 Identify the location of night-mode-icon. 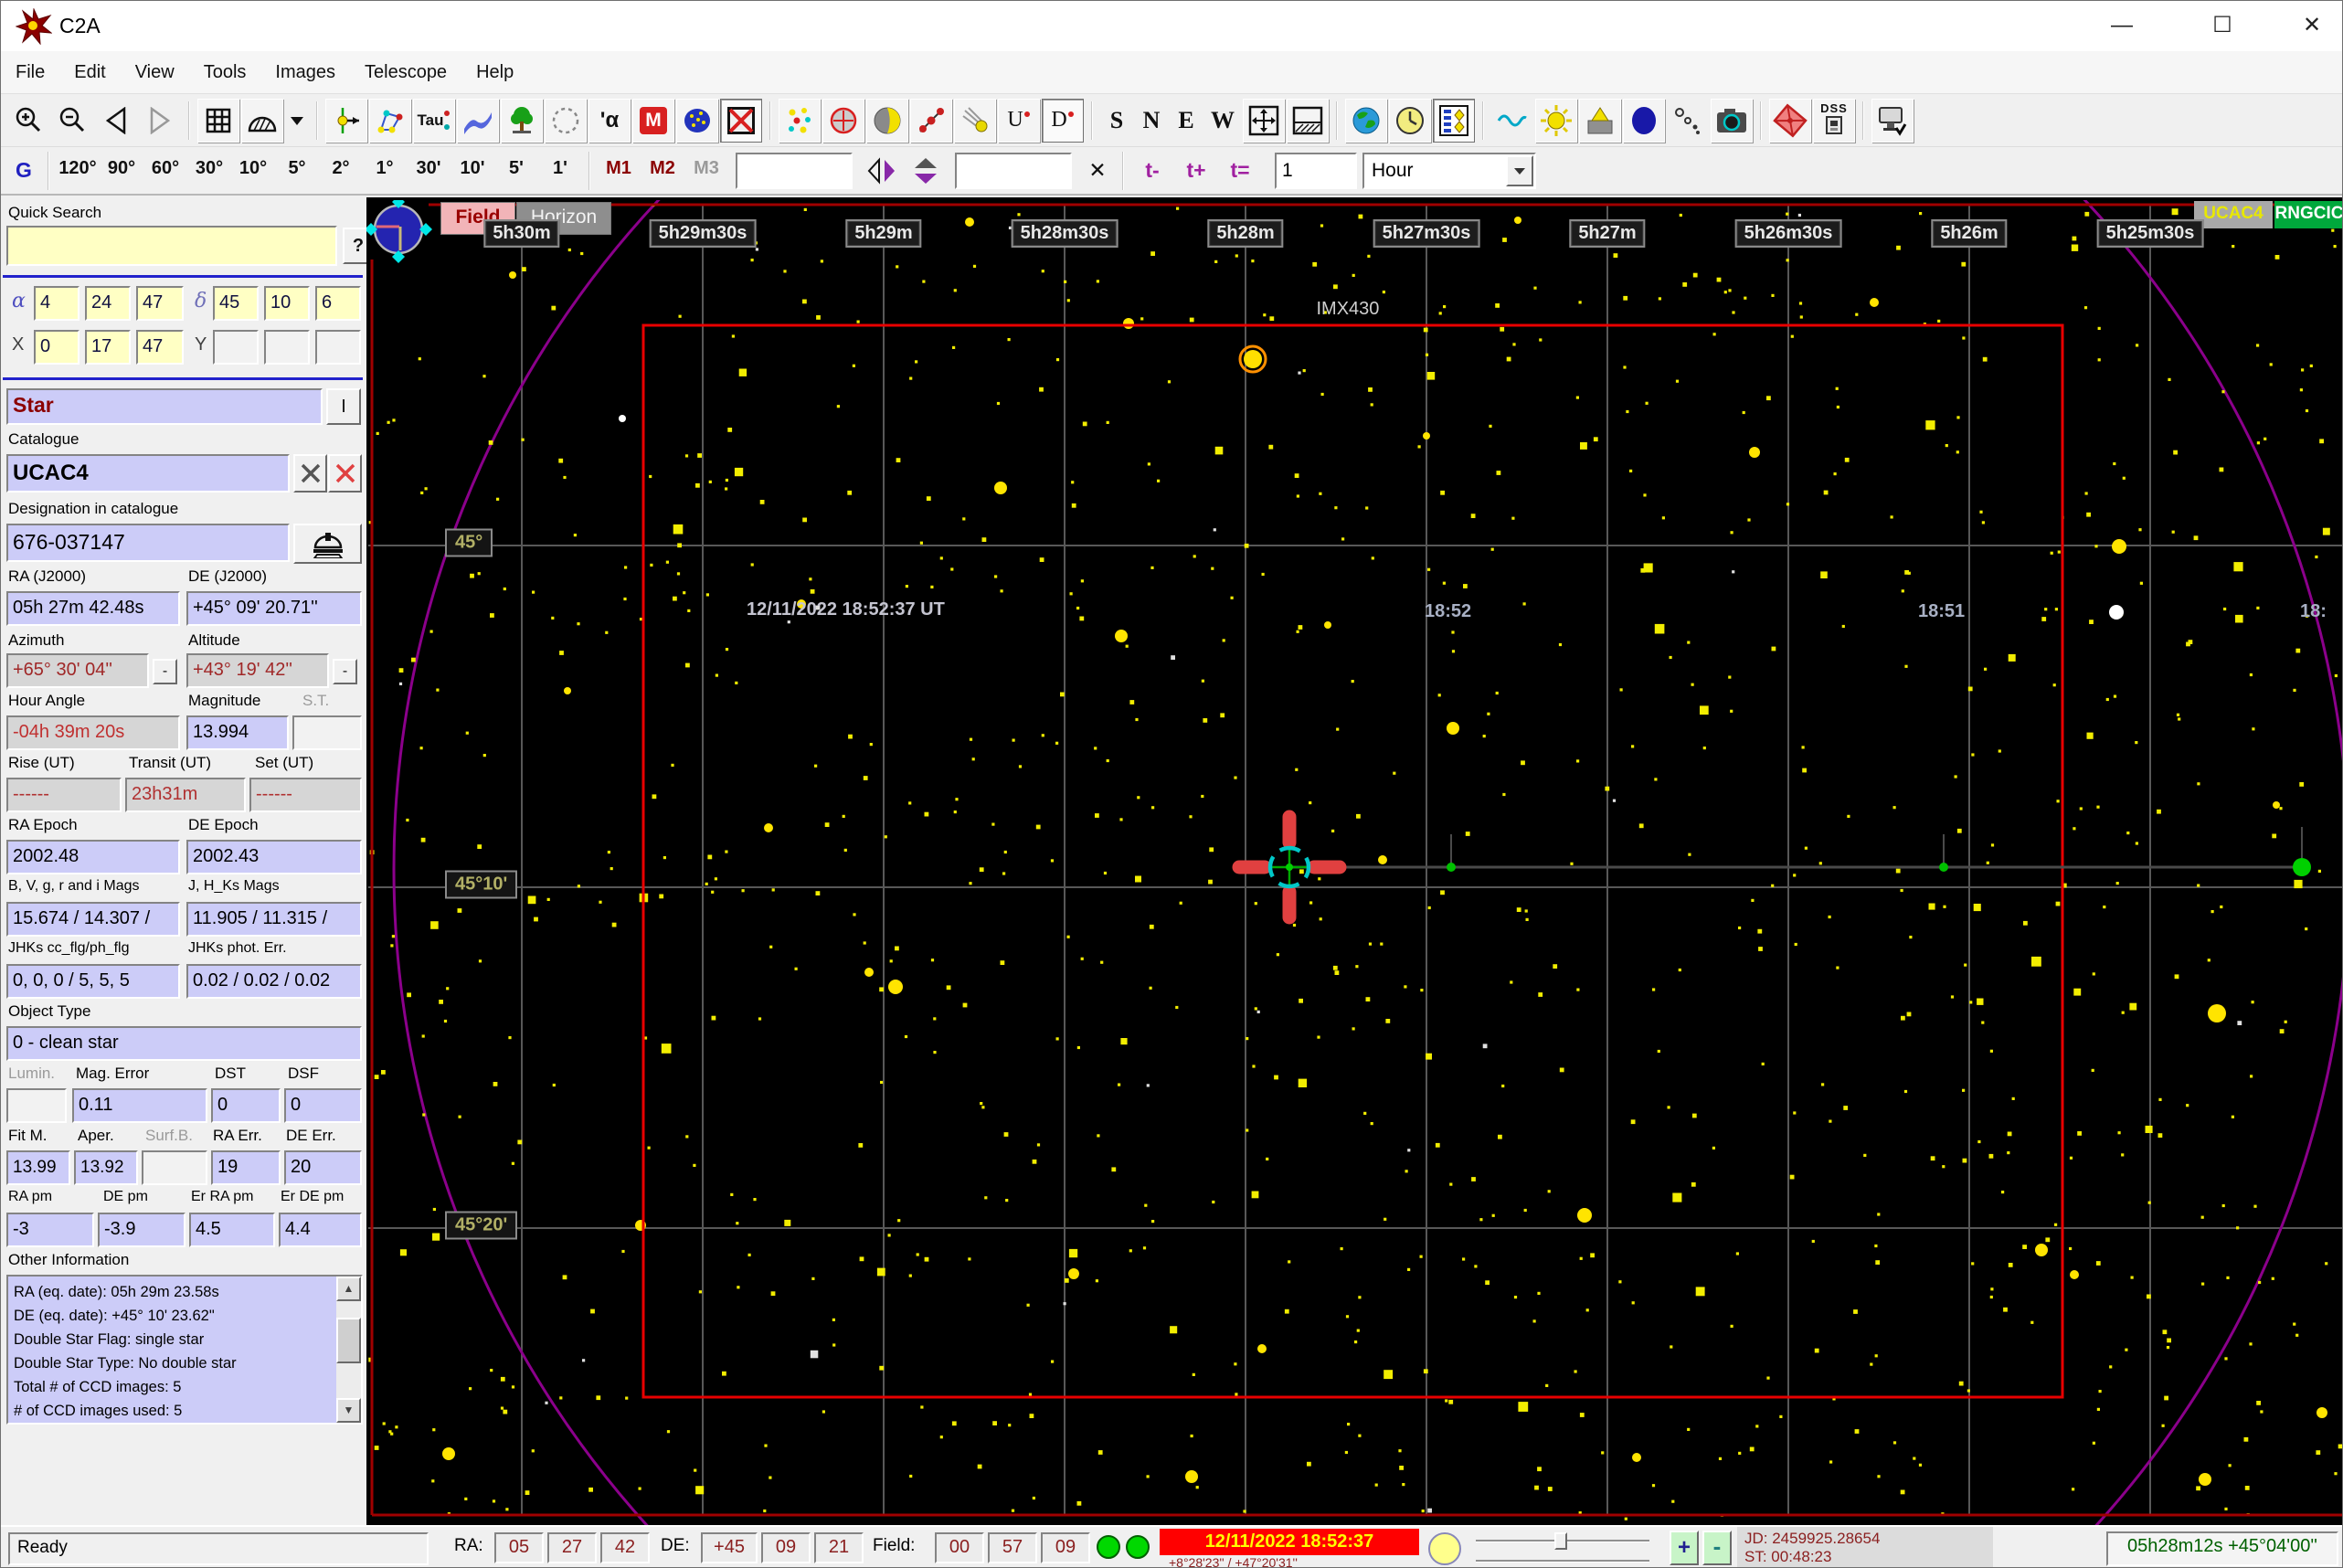
(1644, 121).